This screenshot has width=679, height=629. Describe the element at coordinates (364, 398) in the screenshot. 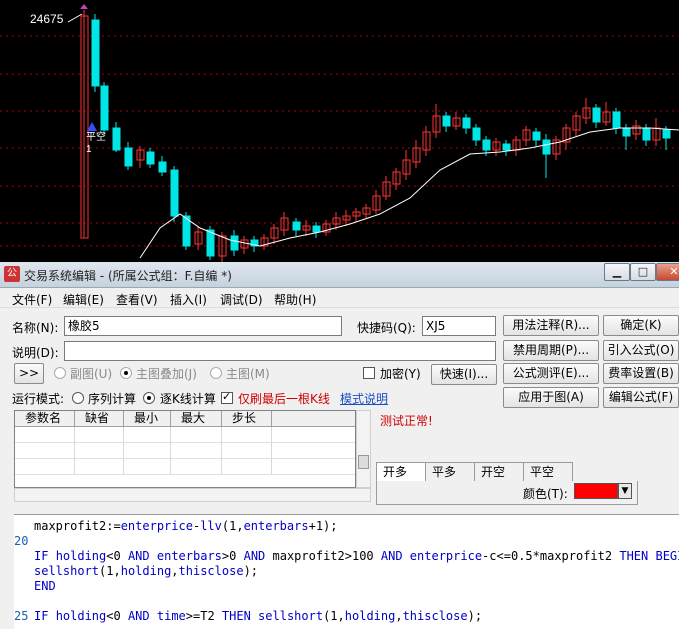

I see `mode-help-link: 模式说明` at that location.